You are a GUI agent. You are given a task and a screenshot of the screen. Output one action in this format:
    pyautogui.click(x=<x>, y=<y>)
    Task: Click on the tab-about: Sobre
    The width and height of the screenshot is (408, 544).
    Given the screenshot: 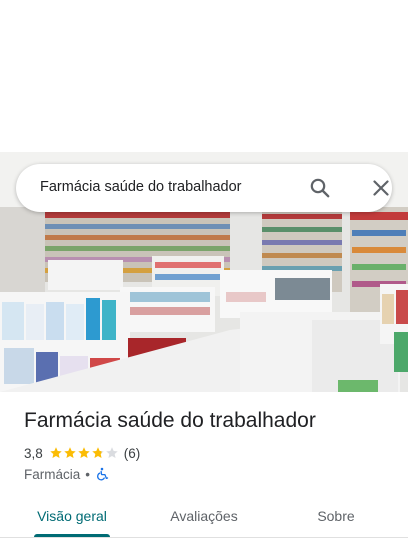 What is the action you would take?
    pyautogui.click(x=336, y=516)
    